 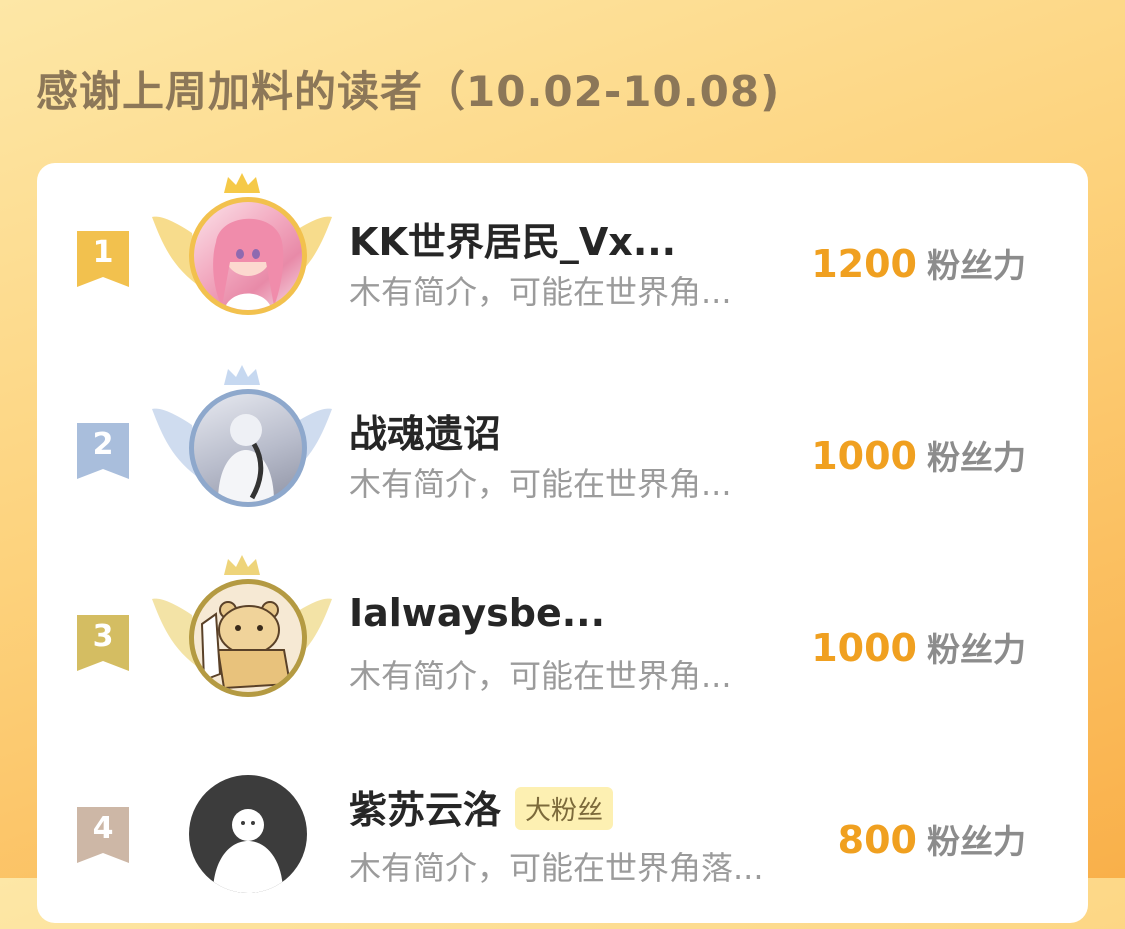 I want to click on rank-number: 2, so click(x=103, y=444).